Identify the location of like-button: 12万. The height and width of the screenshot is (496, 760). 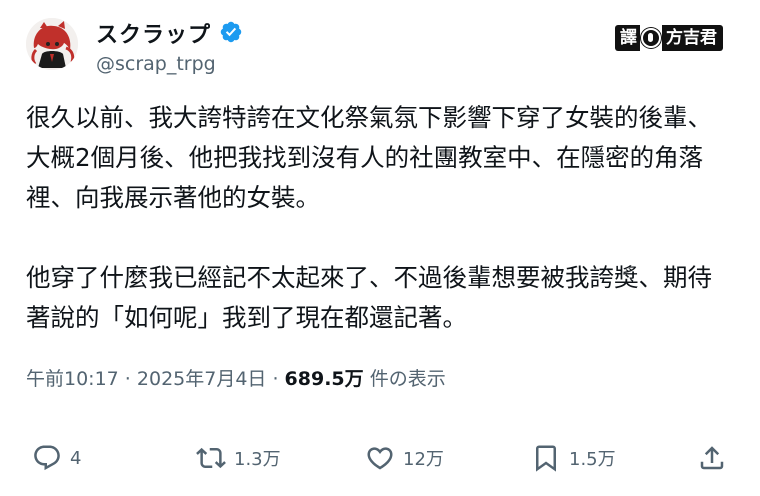
(404, 458).